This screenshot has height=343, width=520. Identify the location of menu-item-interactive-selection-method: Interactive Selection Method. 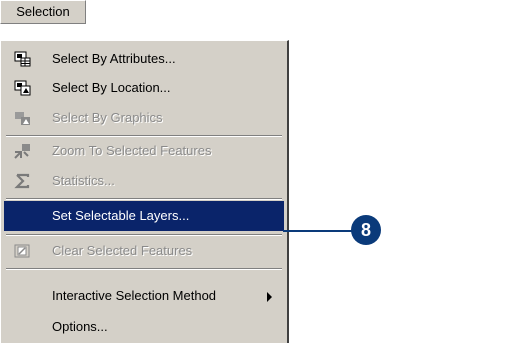
(144, 296).